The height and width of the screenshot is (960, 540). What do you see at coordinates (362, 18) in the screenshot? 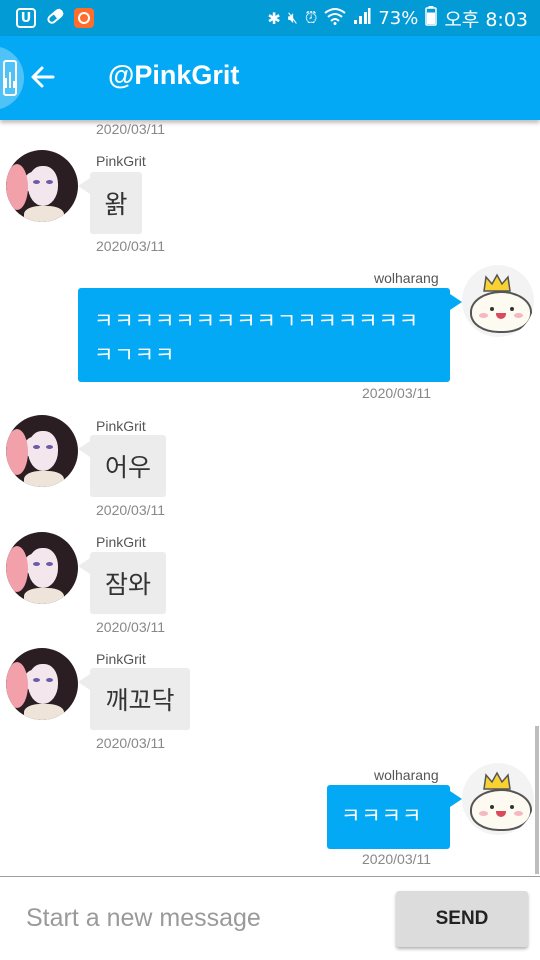
I see `signal-icon` at bounding box center [362, 18].